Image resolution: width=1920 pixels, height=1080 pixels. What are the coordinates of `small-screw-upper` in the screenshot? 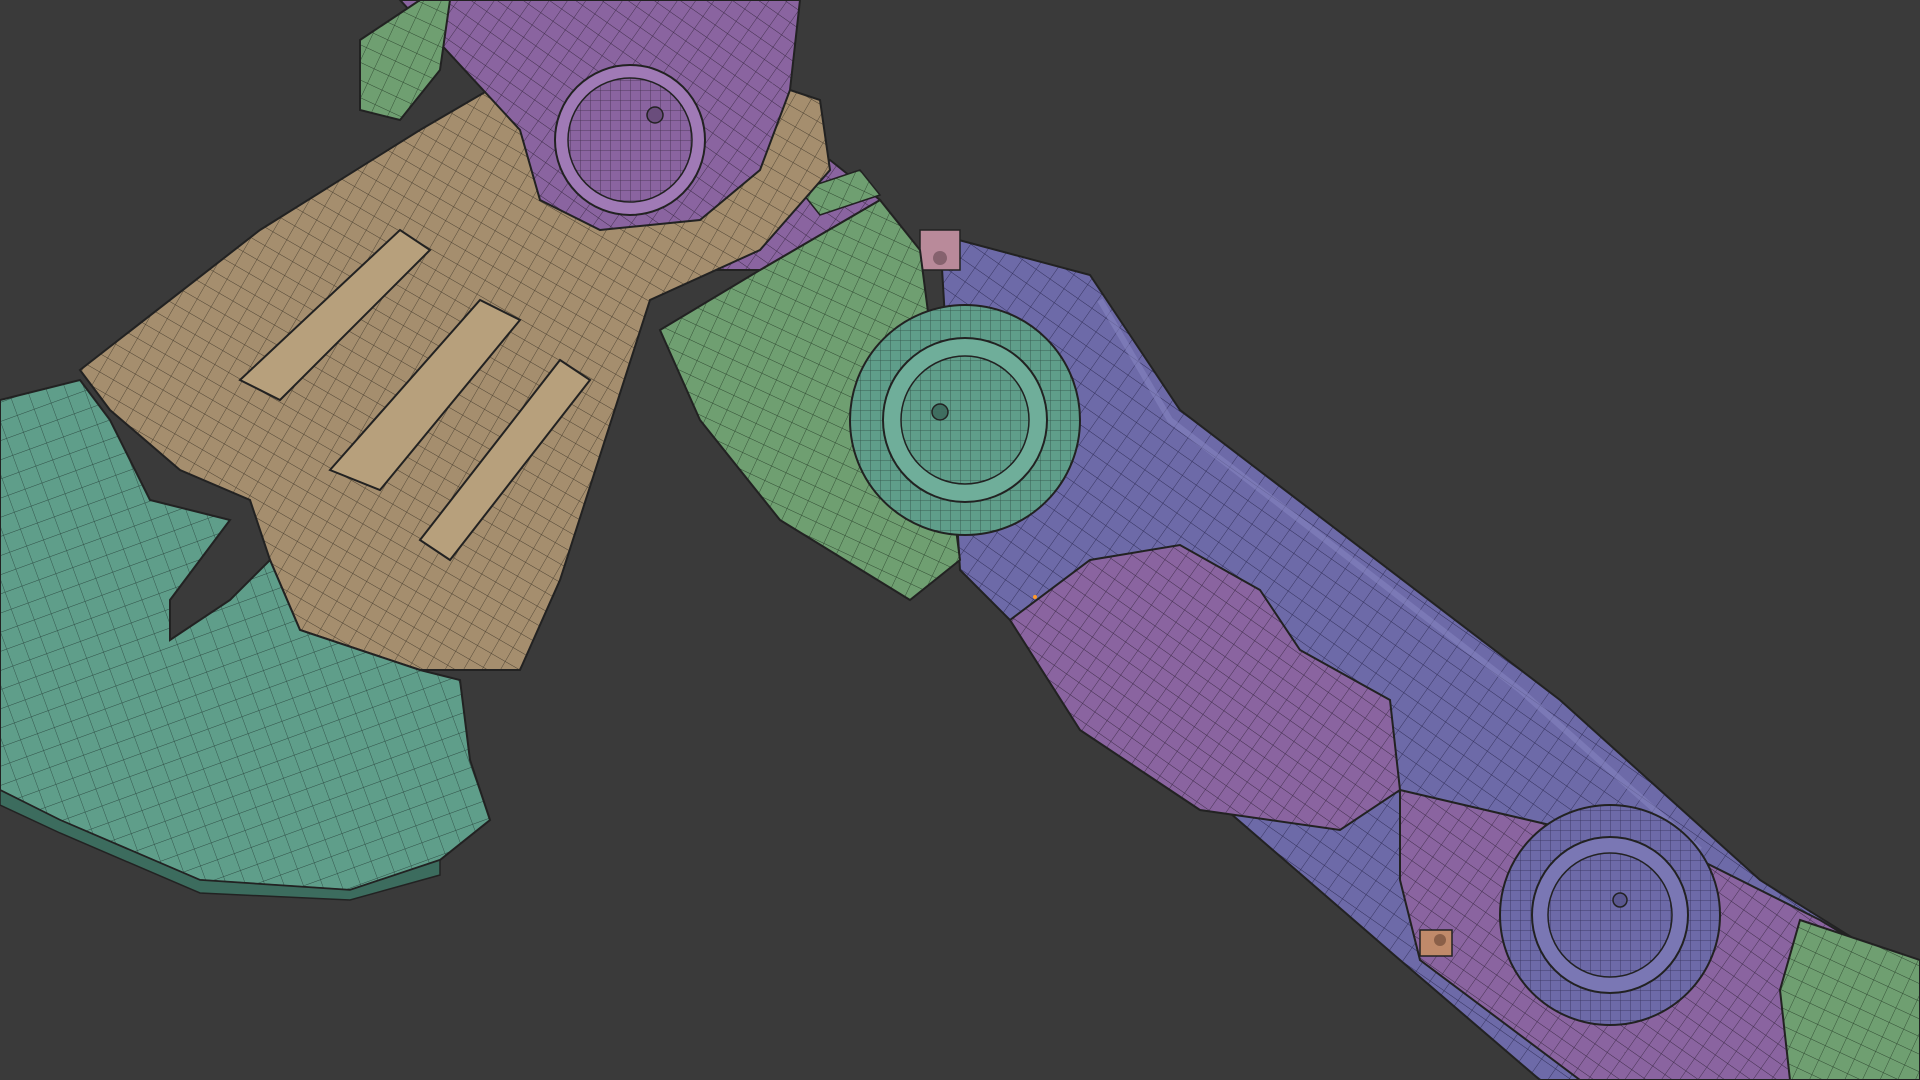 It's located at (940, 250).